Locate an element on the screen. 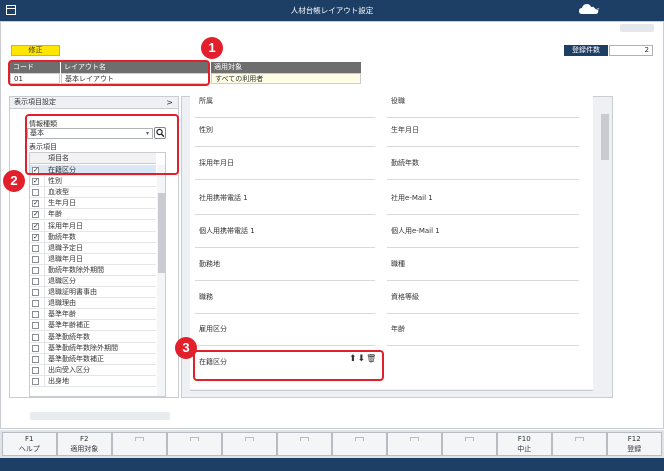  function-key-12: F12 登録 is located at coordinates (634, 444).